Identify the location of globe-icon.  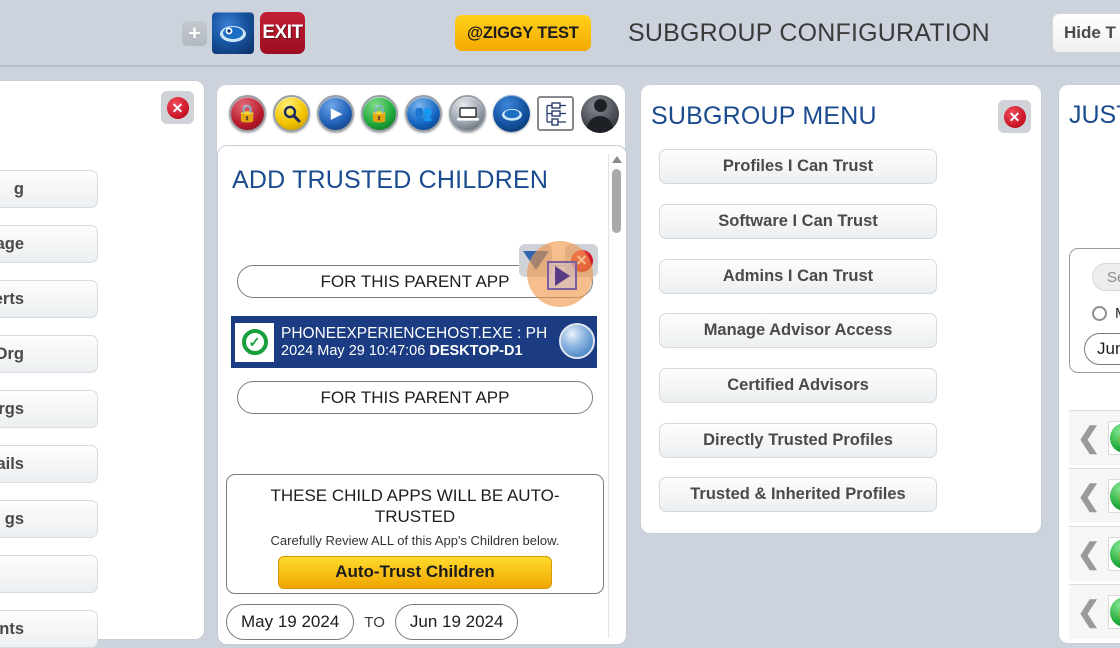
(577, 341).